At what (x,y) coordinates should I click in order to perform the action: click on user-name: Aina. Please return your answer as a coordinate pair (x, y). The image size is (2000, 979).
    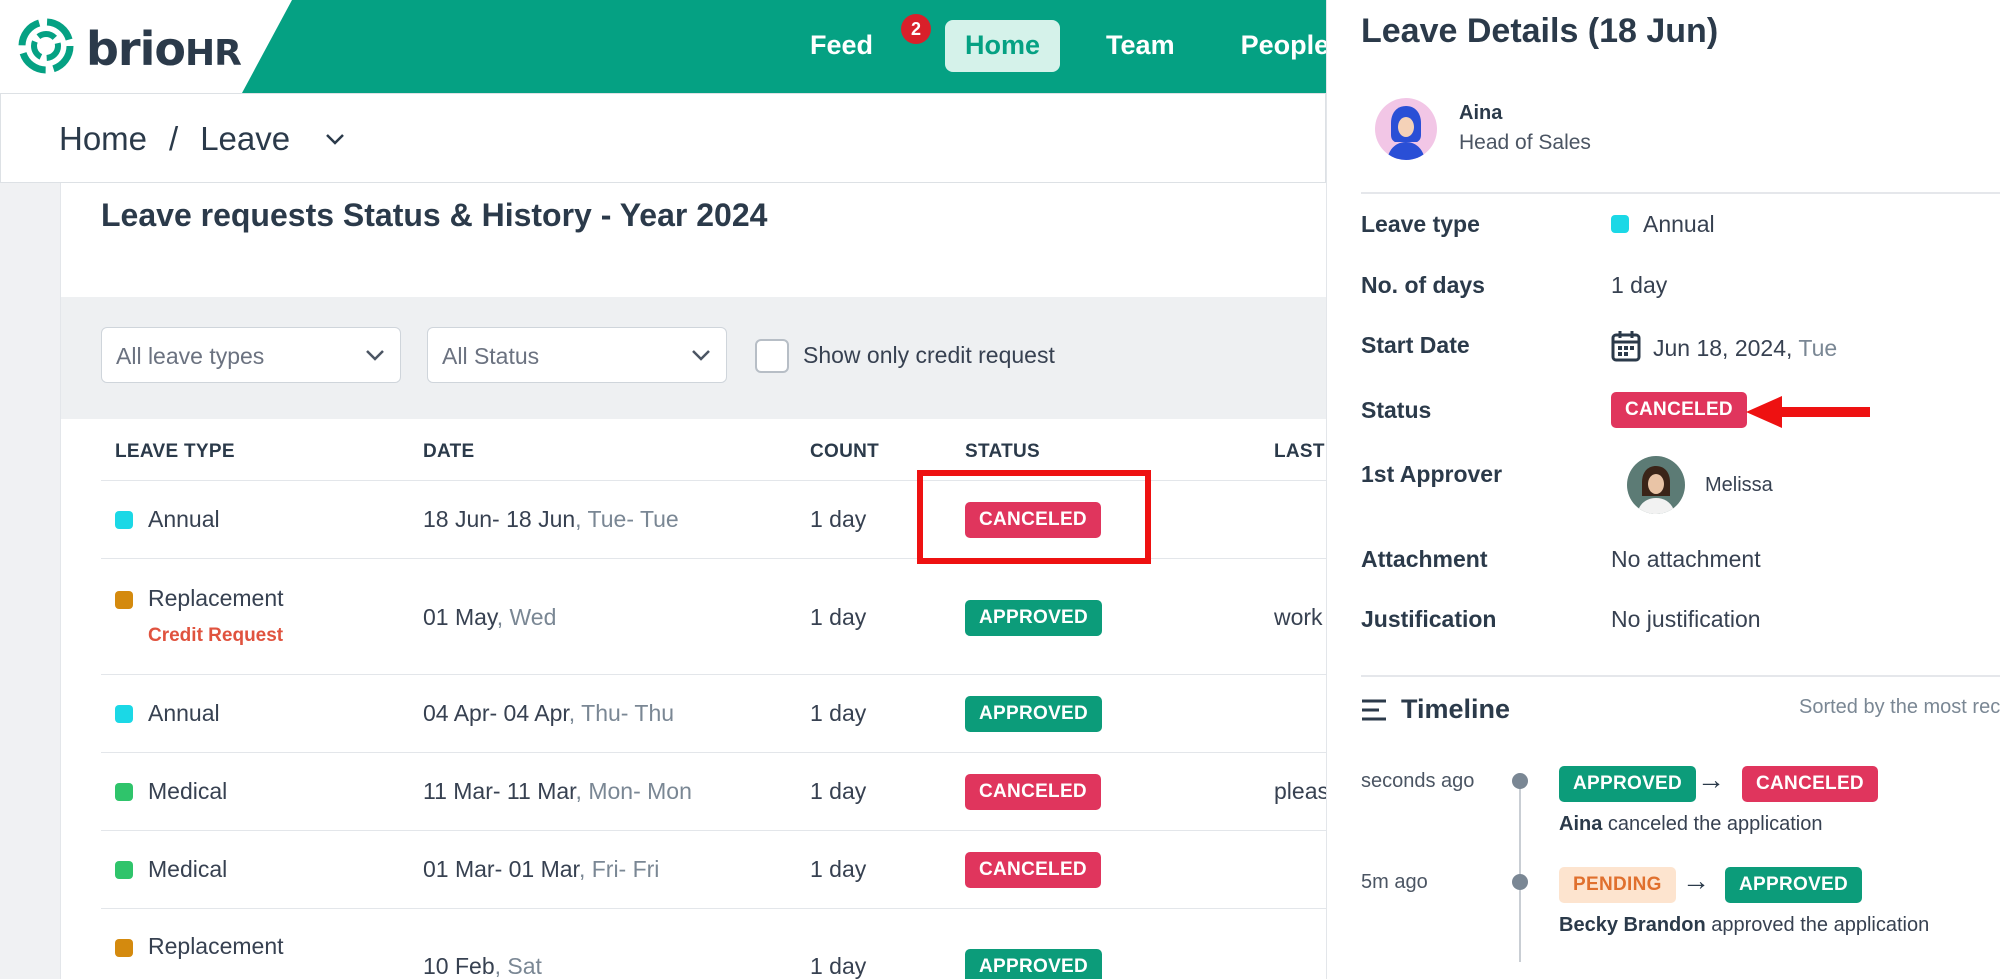
    Looking at the image, I should click on (1481, 113).